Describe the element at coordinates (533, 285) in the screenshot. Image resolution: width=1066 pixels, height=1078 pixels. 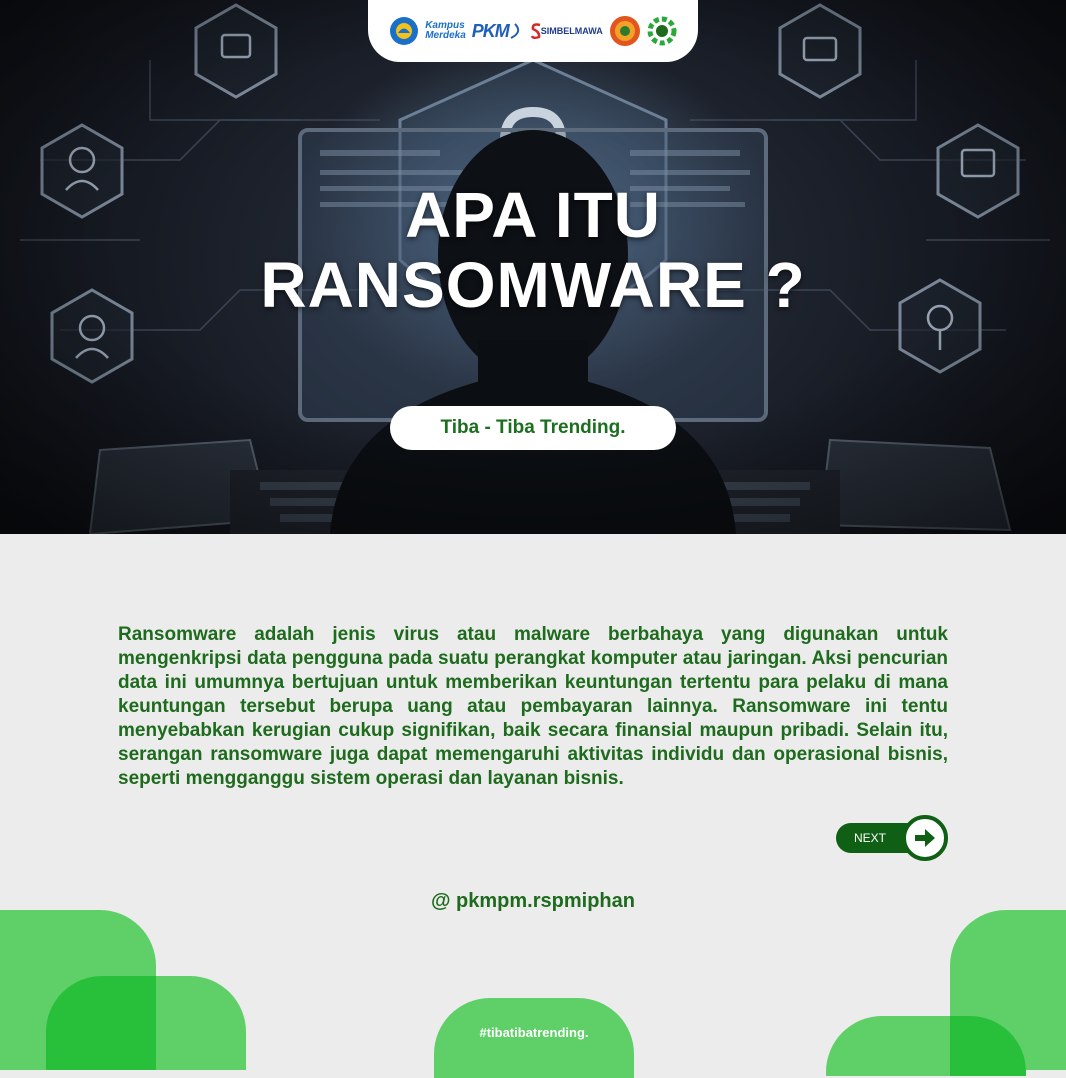
I see `title-line-2: RANSOMWARE ?` at that location.